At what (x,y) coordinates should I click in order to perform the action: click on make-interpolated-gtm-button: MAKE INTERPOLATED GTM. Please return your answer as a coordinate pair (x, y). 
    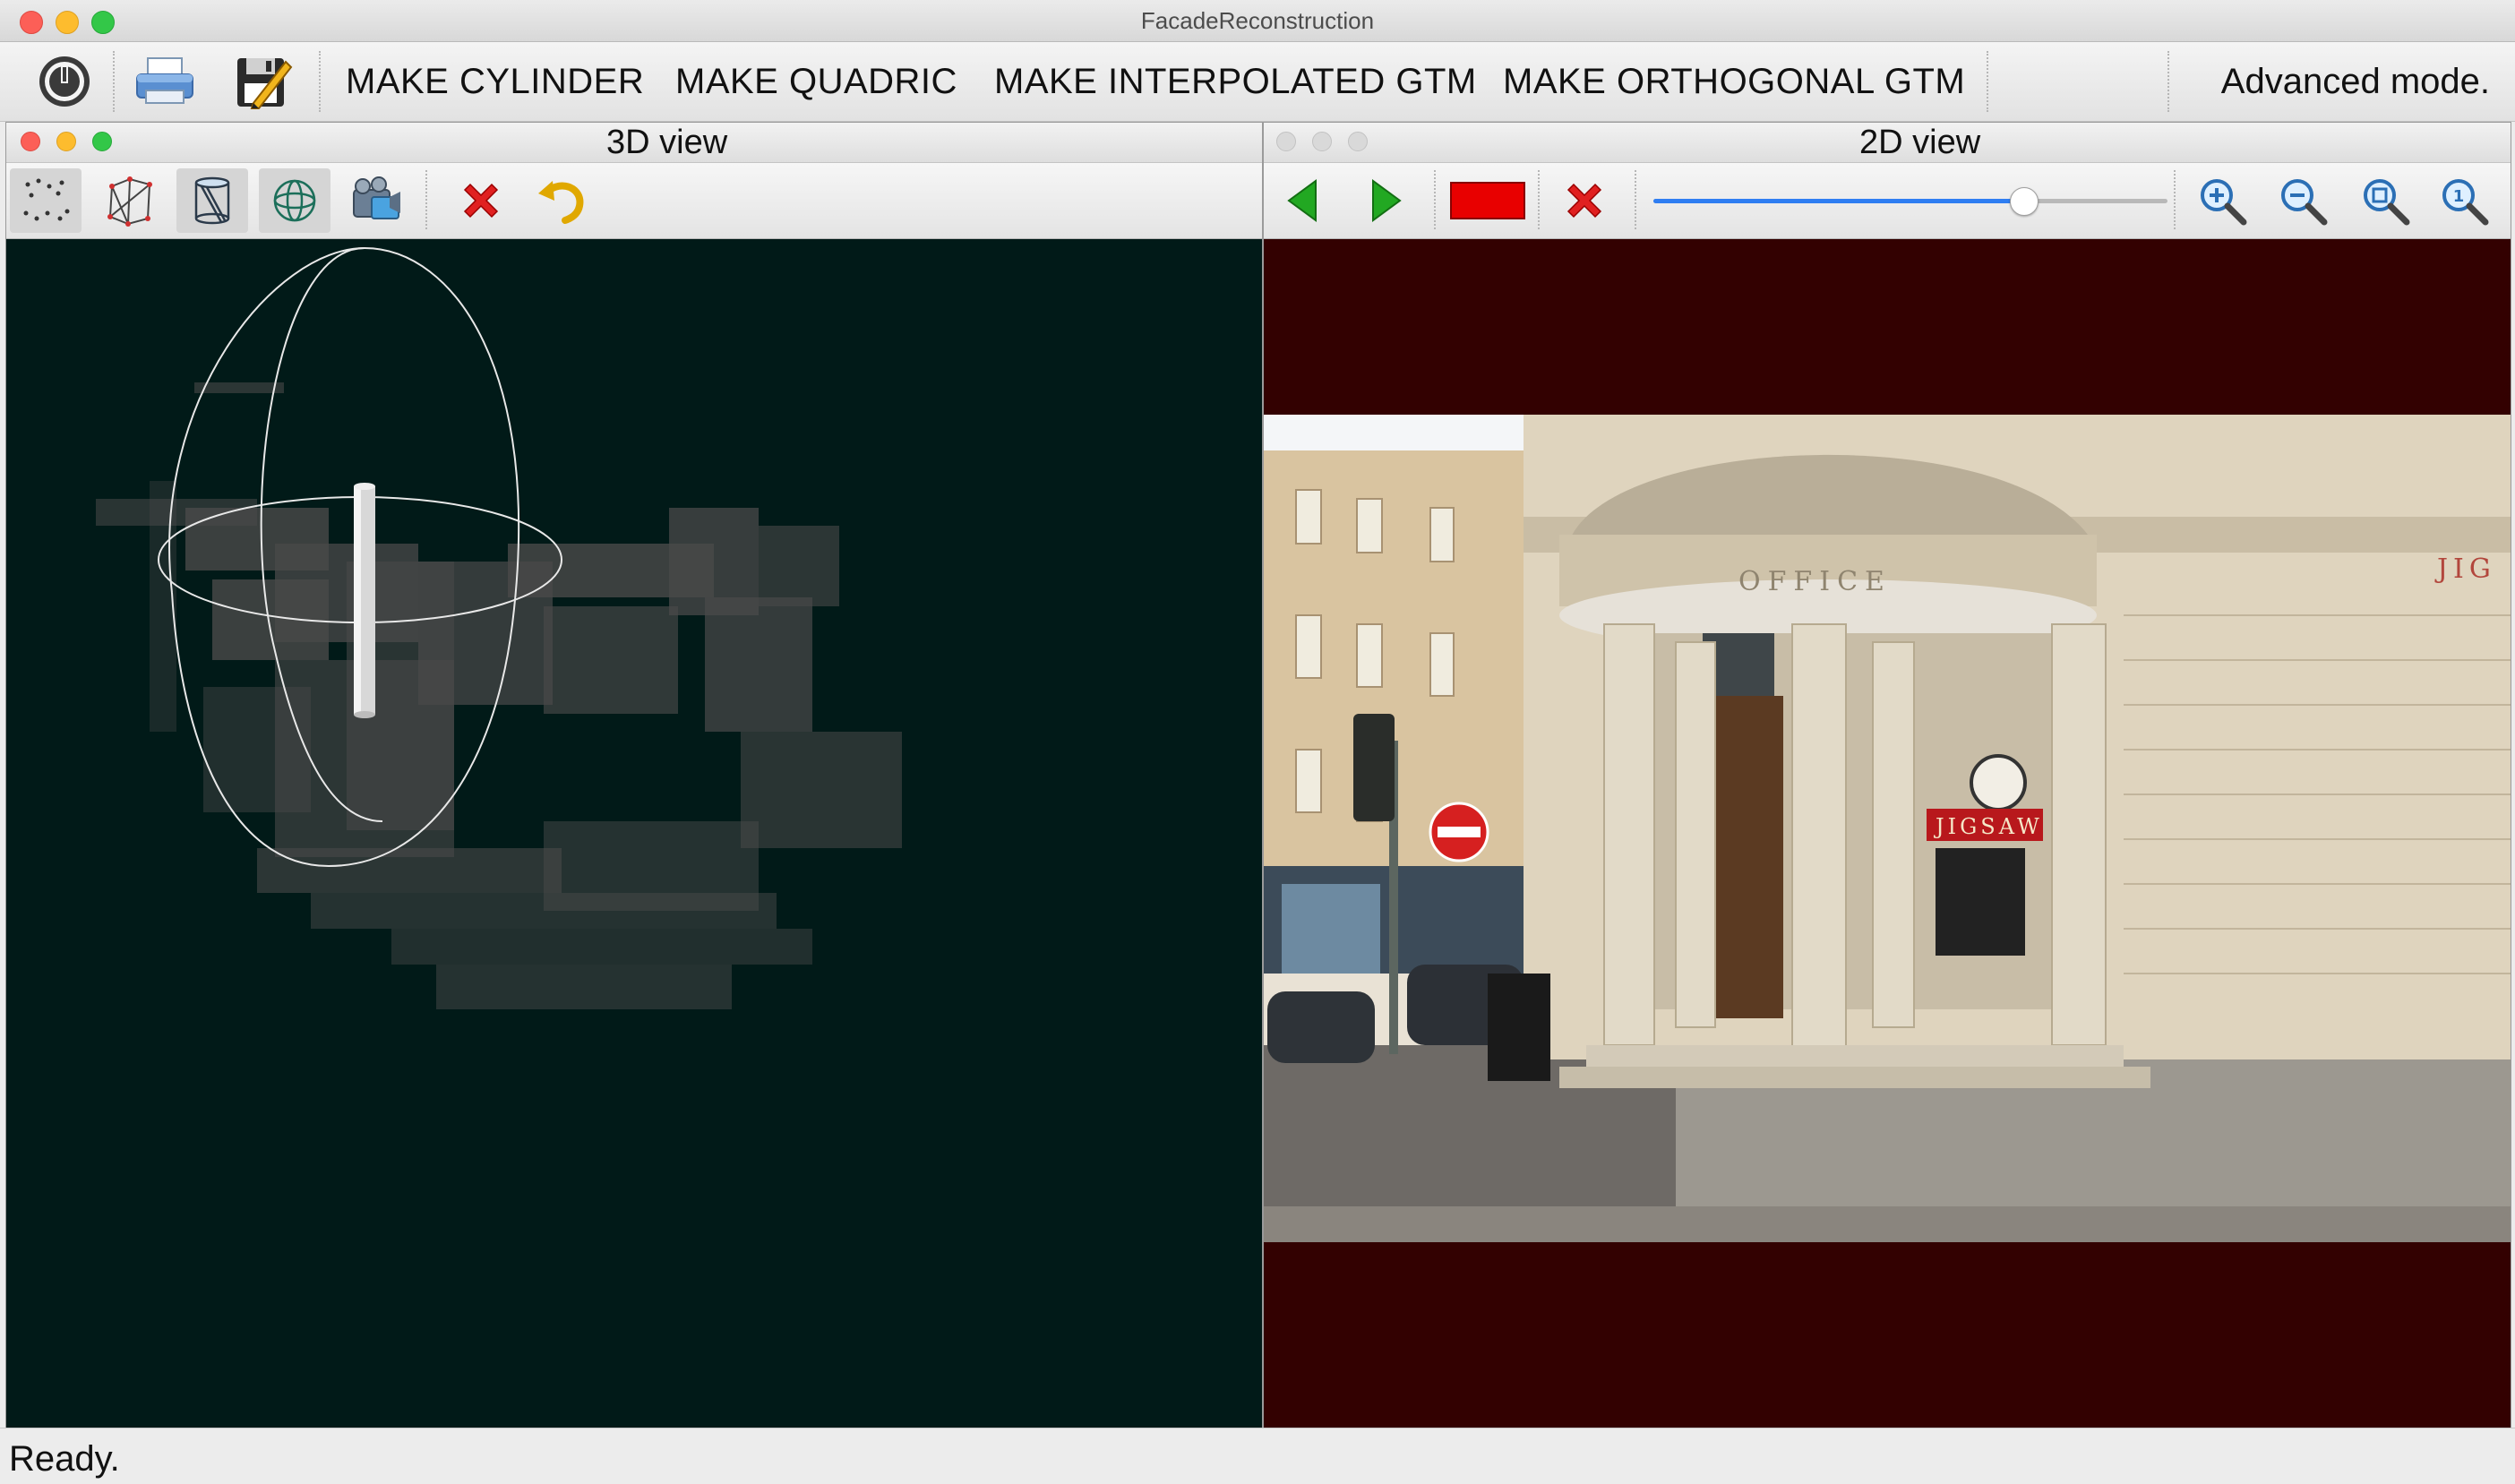
    Looking at the image, I should click on (1235, 81).